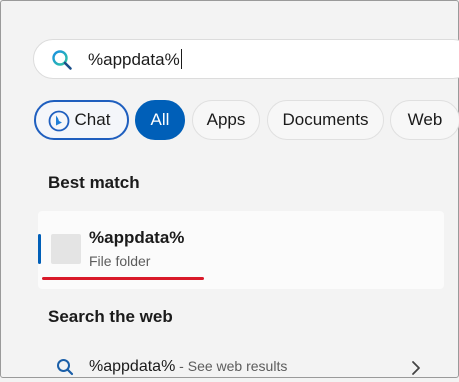  I want to click on filter-documents-label: Documents, so click(325, 119).